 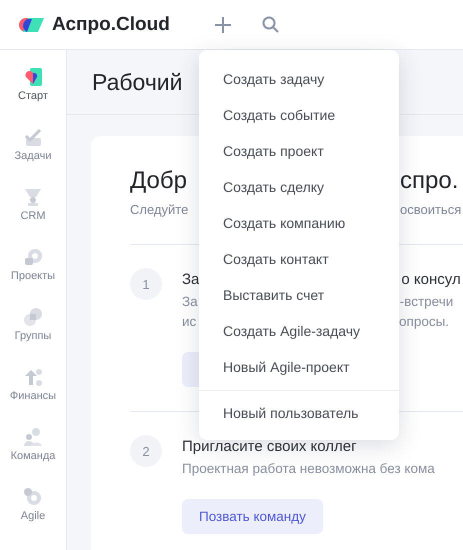 What do you see at coordinates (33, 157) in the screenshot?
I see `sidebar-item: Задачи` at bounding box center [33, 157].